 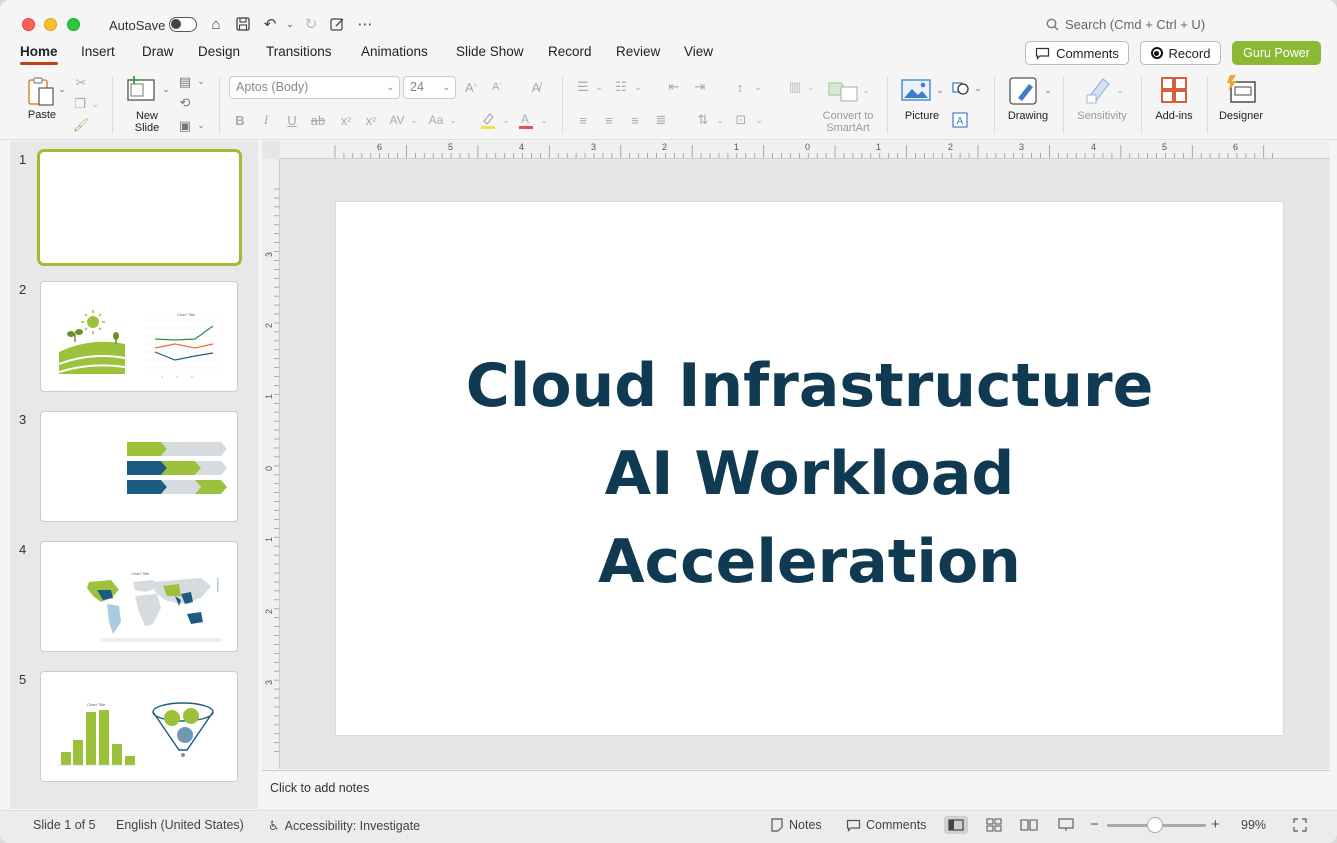 I want to click on guru-power-button: Guru Power, so click(x=1276, y=53).